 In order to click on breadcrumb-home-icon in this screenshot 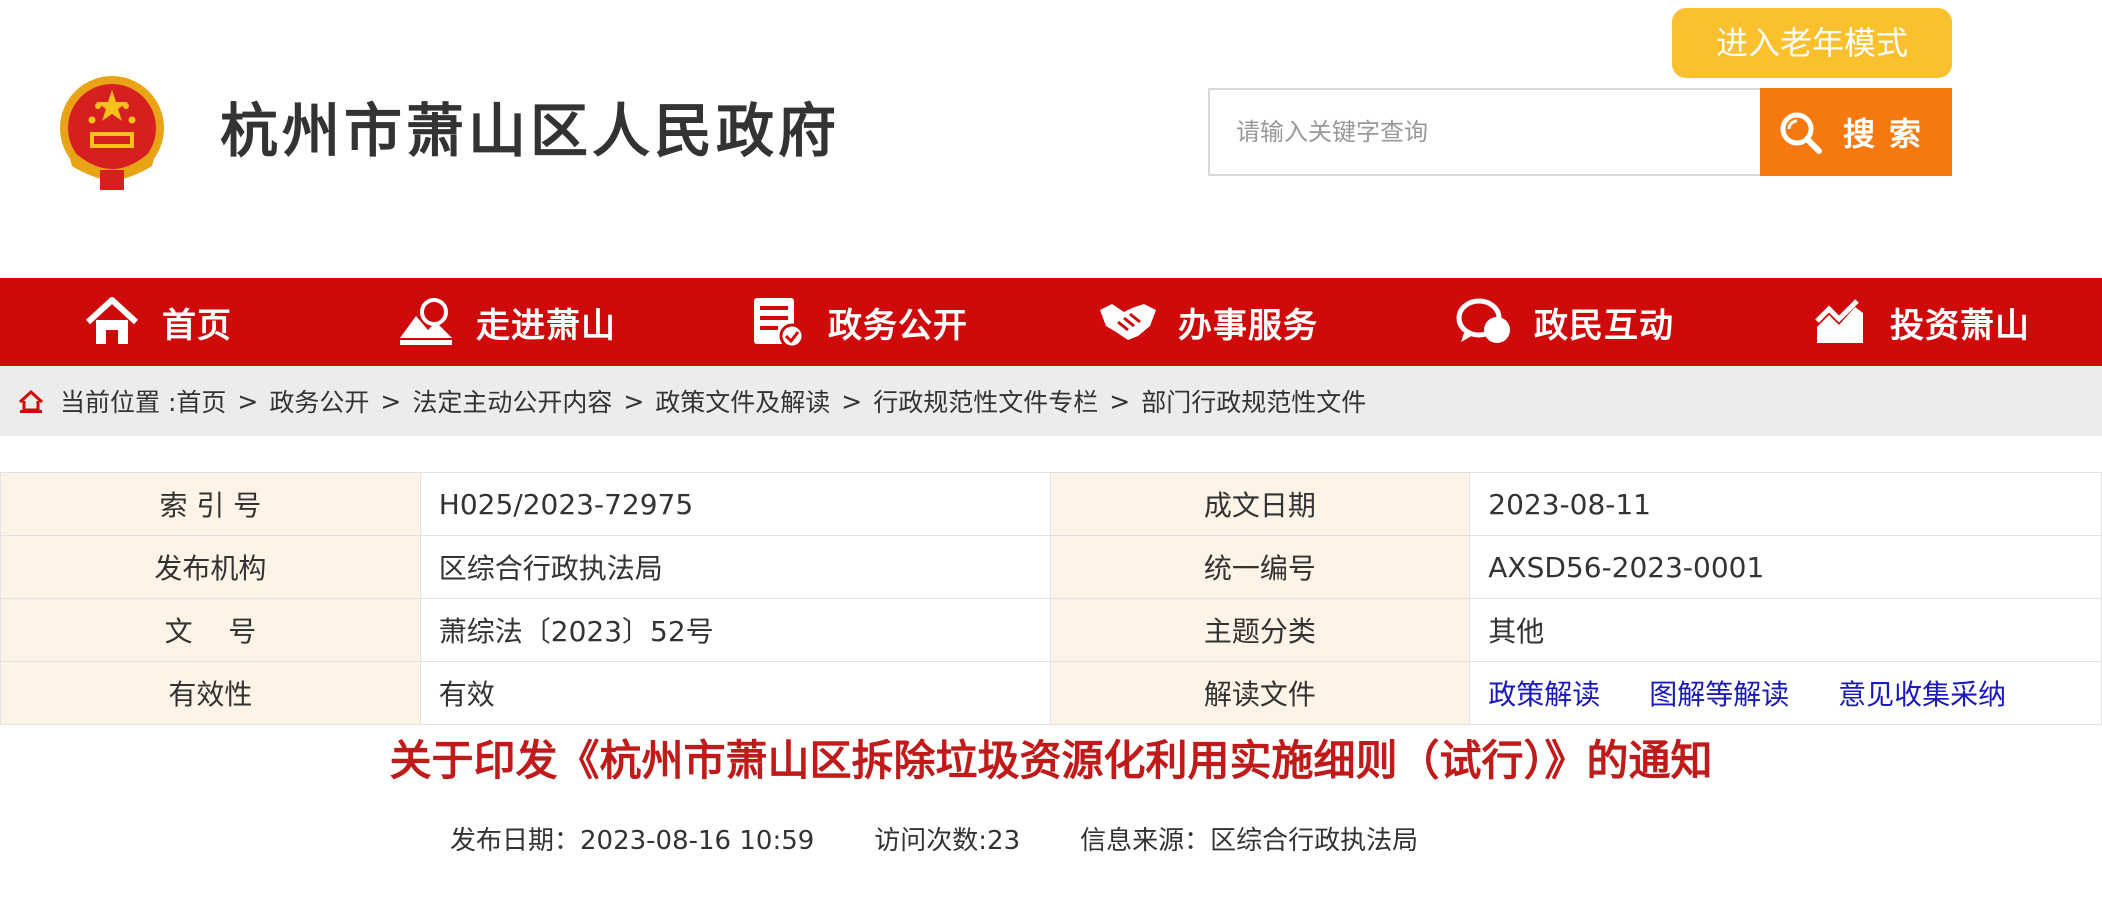, I will do `click(31, 401)`.